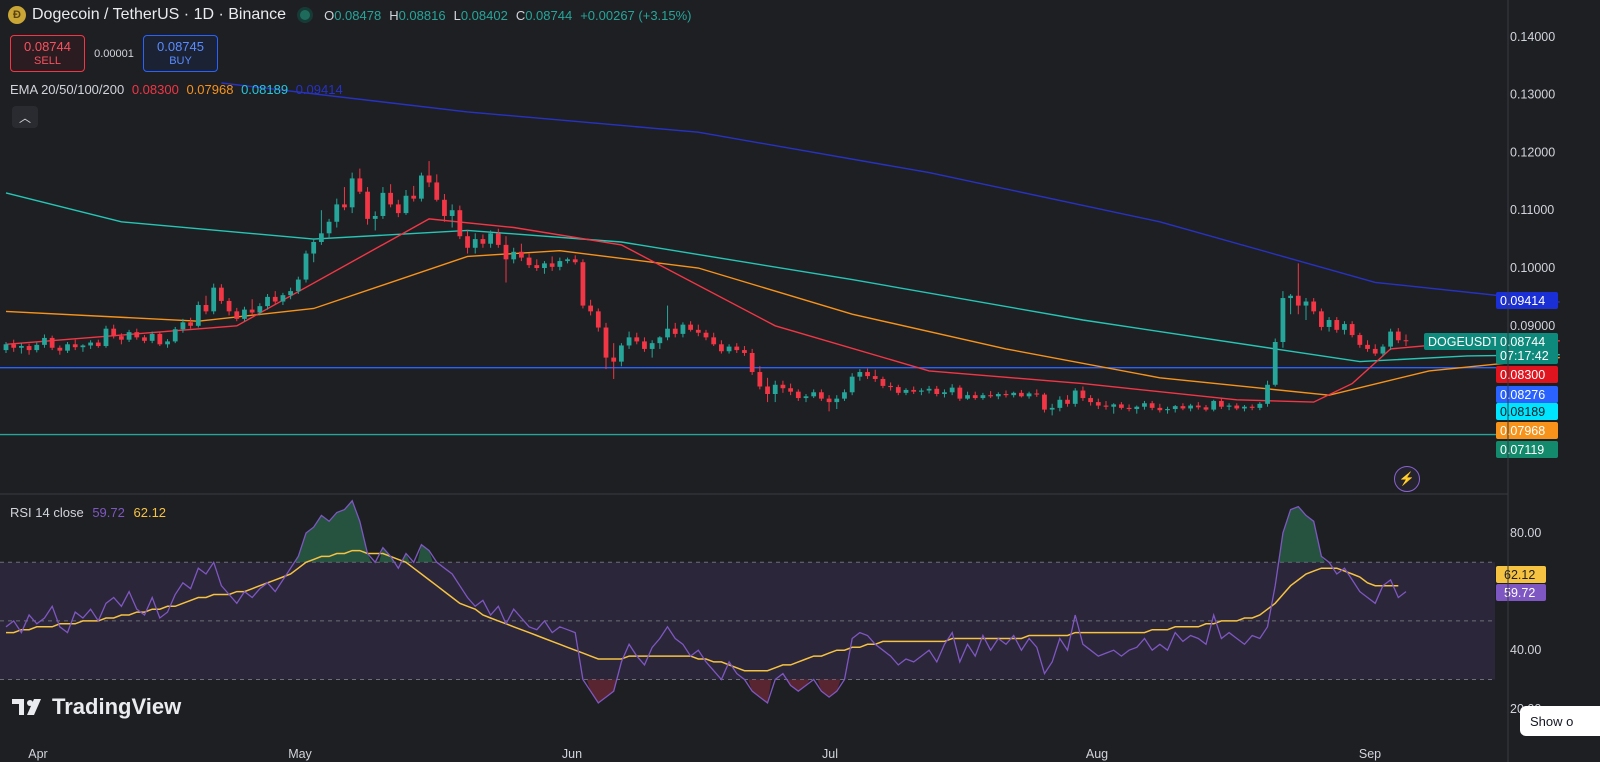 Image resolution: width=1600 pixels, height=762 pixels. Describe the element at coordinates (114, 53) in the screenshot. I see `spread-value: 0.00001` at that location.